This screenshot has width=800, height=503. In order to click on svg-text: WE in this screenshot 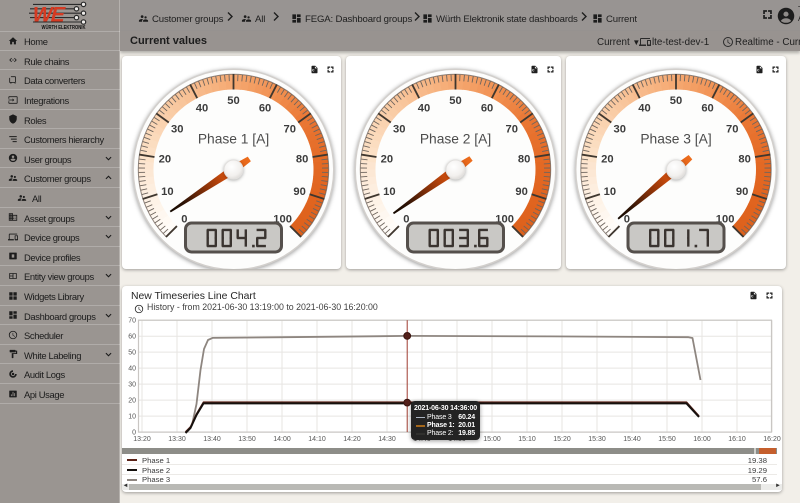, I will do `click(49, 15)`.